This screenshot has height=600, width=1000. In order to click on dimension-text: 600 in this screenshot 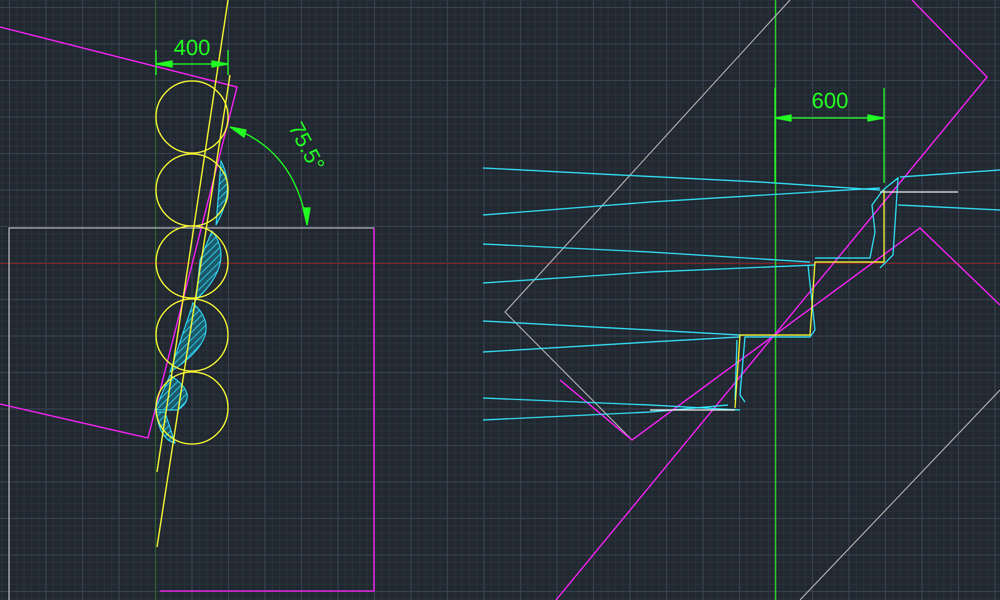, I will do `click(830, 100)`.